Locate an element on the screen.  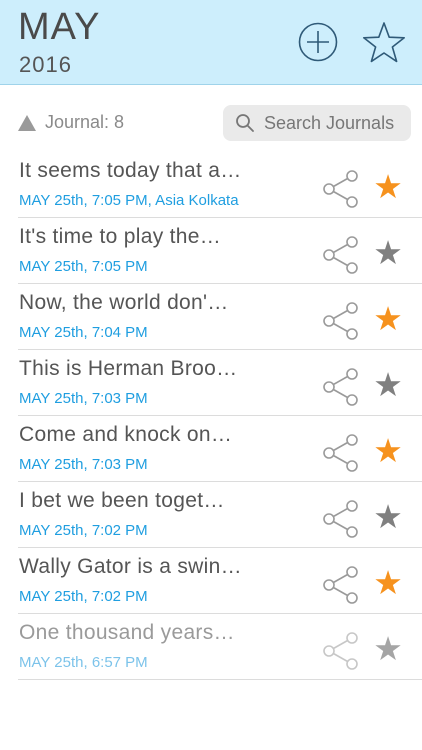
year-subtitle: 2016 is located at coordinates (45, 64).